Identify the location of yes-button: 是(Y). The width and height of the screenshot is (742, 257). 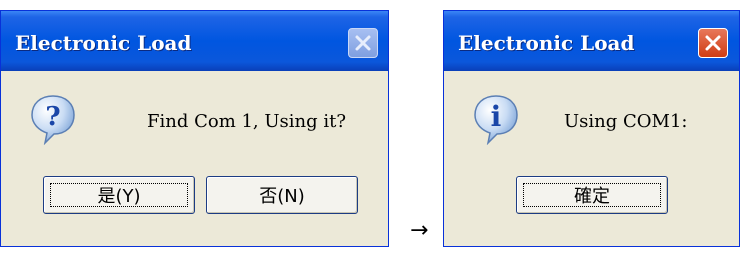
(119, 195).